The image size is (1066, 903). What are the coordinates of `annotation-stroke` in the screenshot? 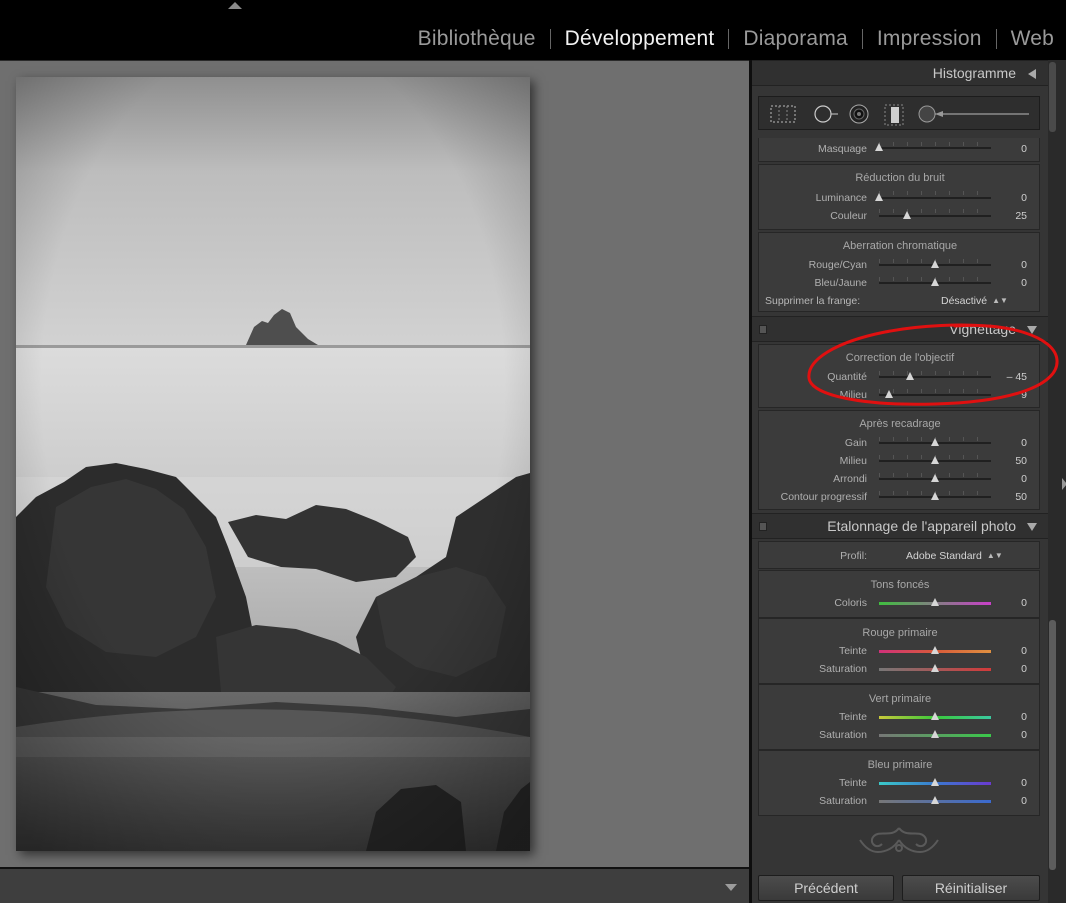 It's located at (933, 364).